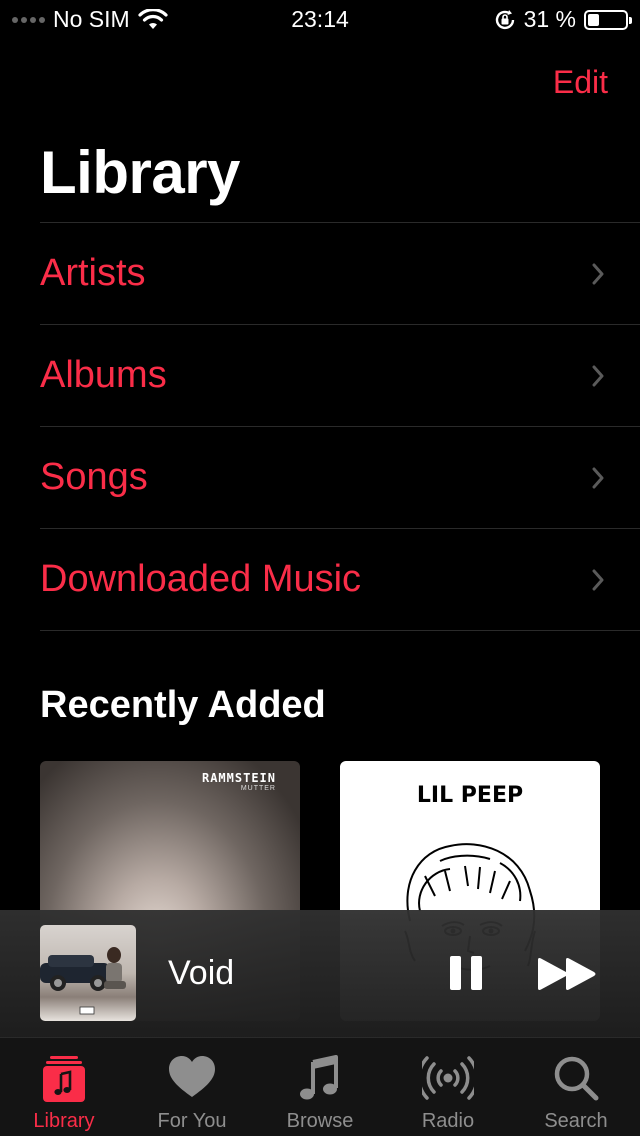  Describe the element at coordinates (580, 82) in the screenshot. I see `edit-button: Edit` at that location.